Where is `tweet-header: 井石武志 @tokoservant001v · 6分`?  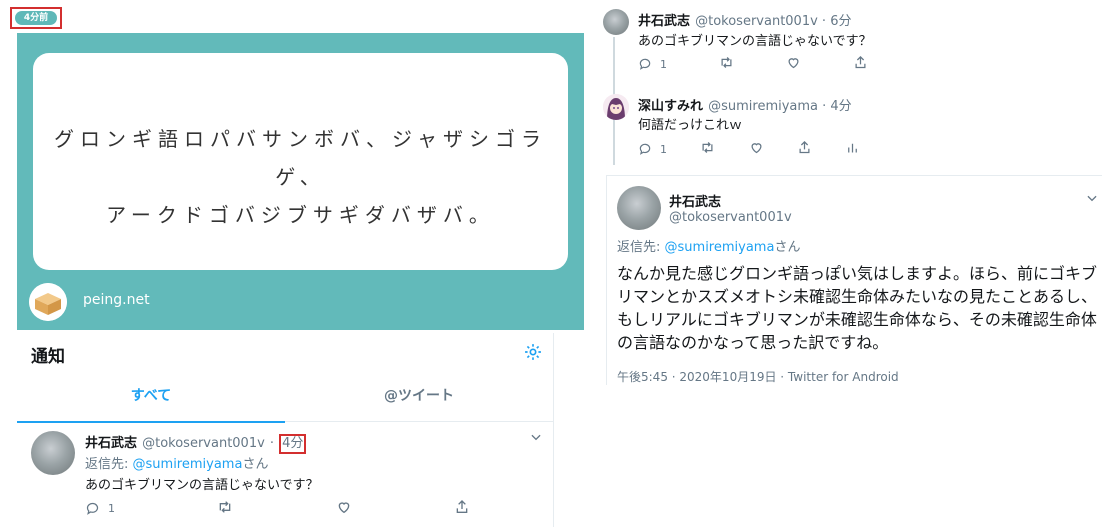 tweet-header: 井石武志 @tokoservant001v · 6分 is located at coordinates (744, 19).